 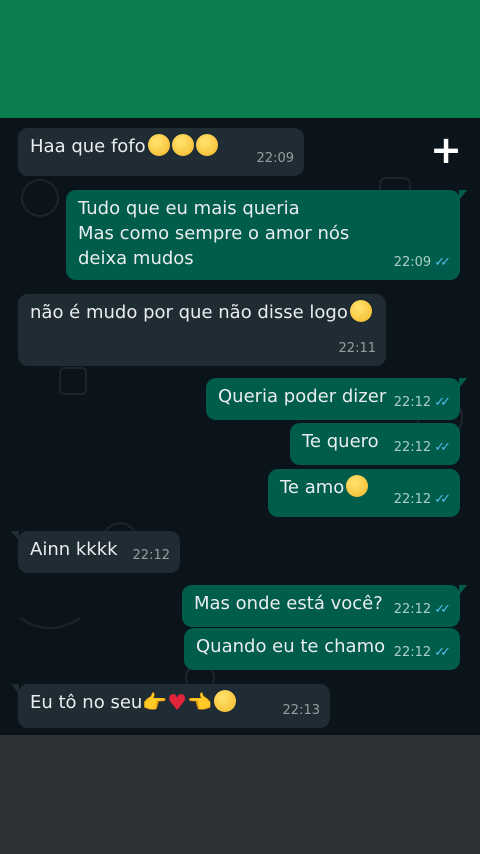 I want to click on bottom-empty-area, so click(x=240, y=794).